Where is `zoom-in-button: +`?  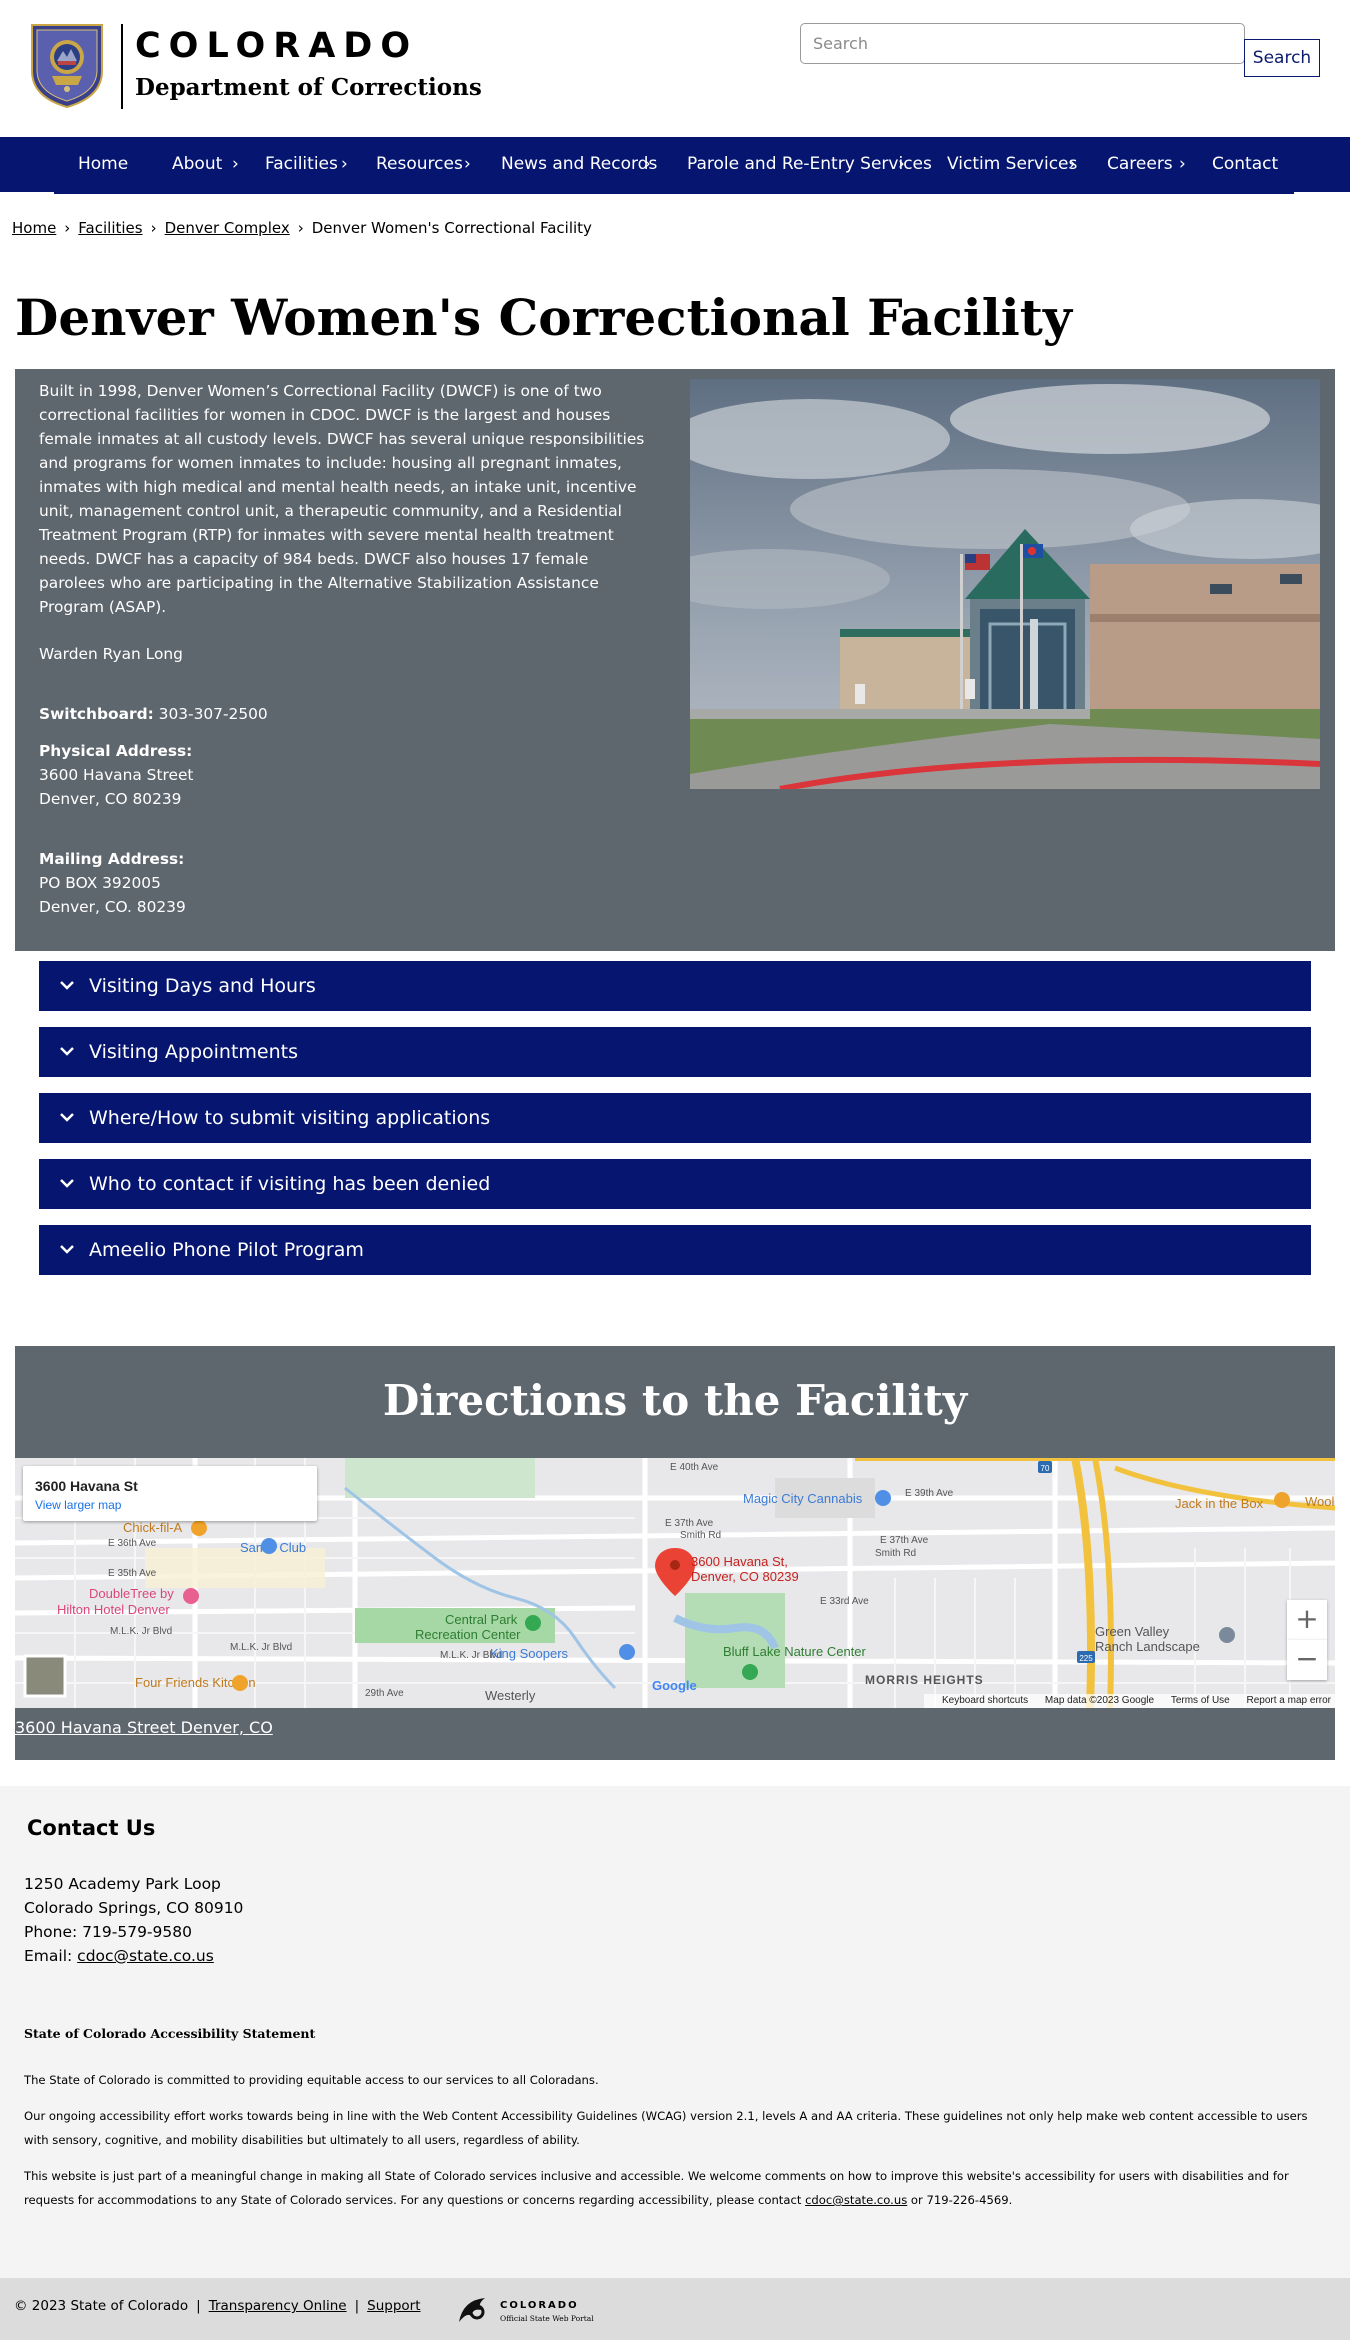
zoom-in-button: + is located at coordinates (1307, 1620).